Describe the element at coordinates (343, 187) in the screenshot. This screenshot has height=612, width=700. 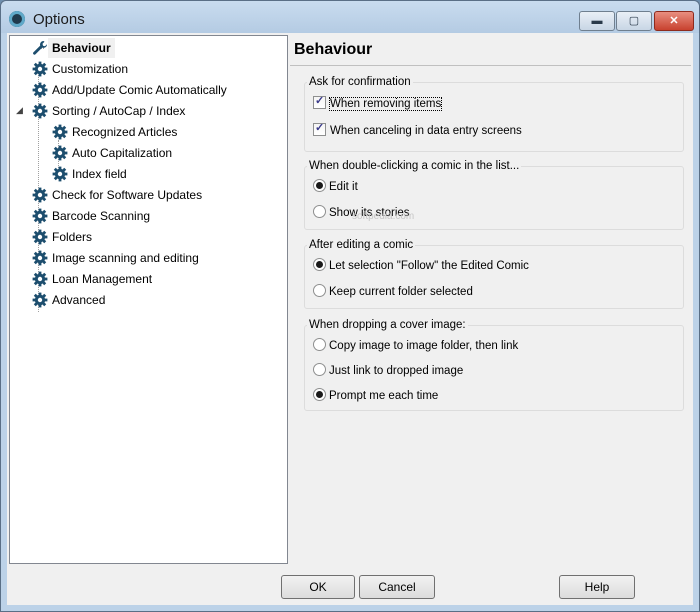
I see `option-label: Edit it` at that location.